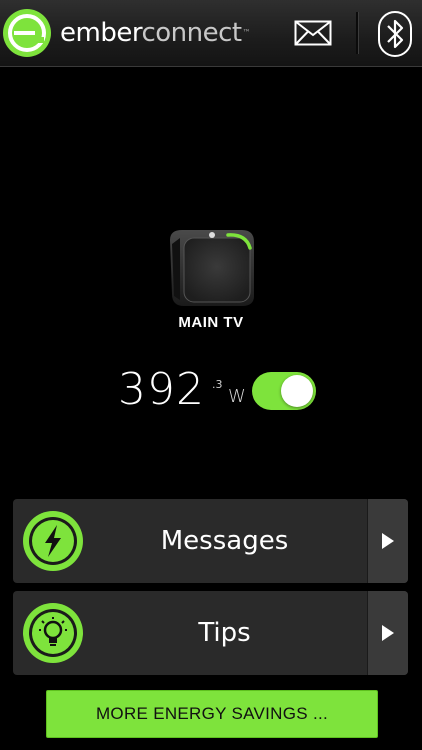 This screenshot has width=422, height=750. I want to click on brand-name: emberconnect™, so click(155, 33).